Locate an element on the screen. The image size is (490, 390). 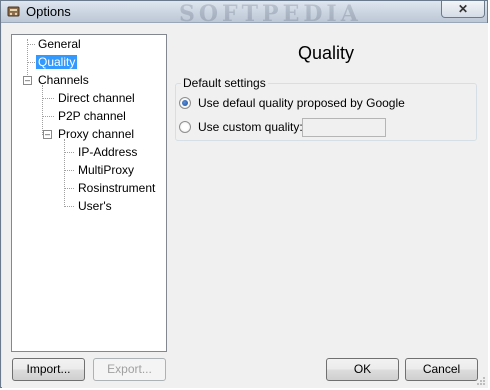
custom-quality-radio is located at coordinates (185, 127).